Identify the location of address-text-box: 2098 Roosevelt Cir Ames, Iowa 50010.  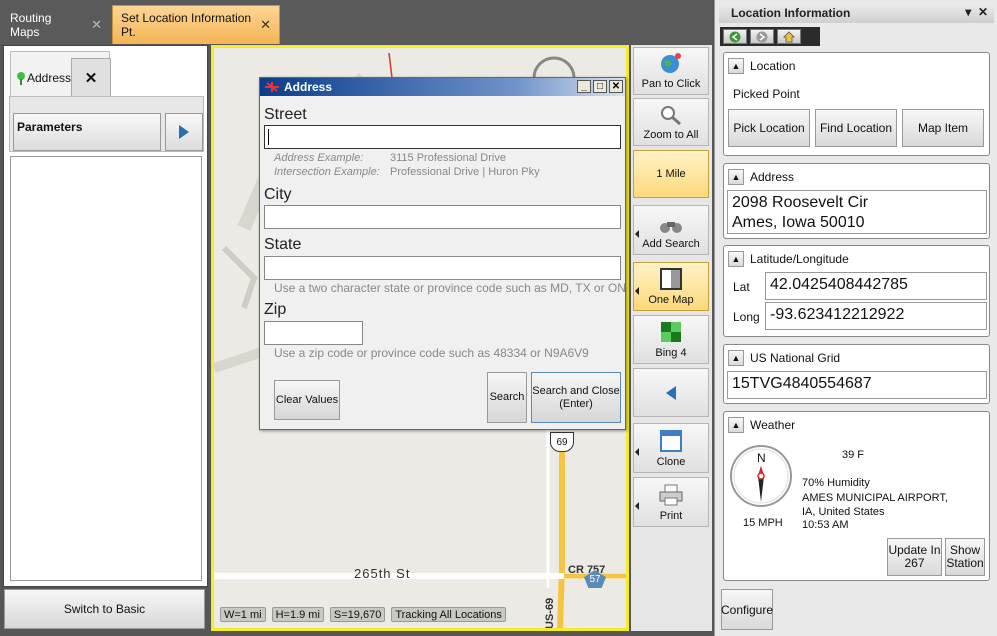
(857, 212).